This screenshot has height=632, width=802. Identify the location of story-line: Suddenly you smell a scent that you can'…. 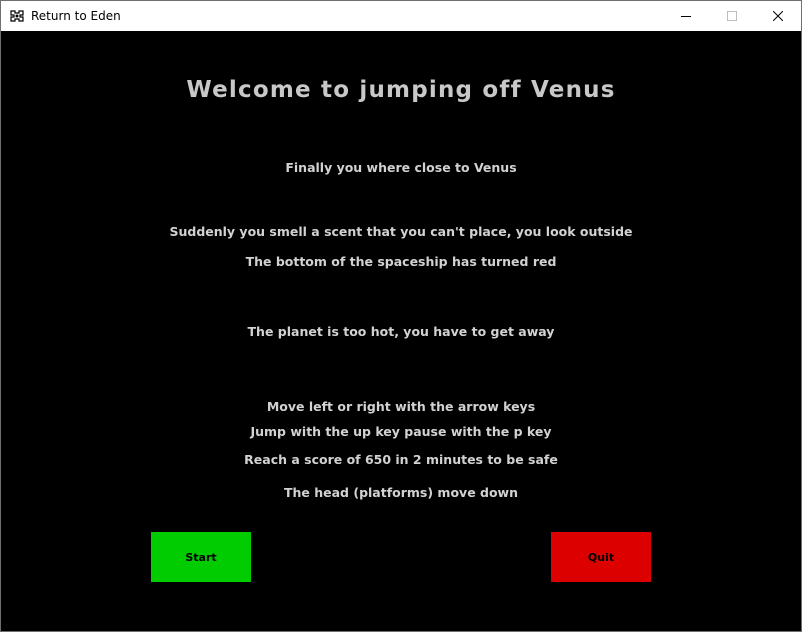
(401, 231).